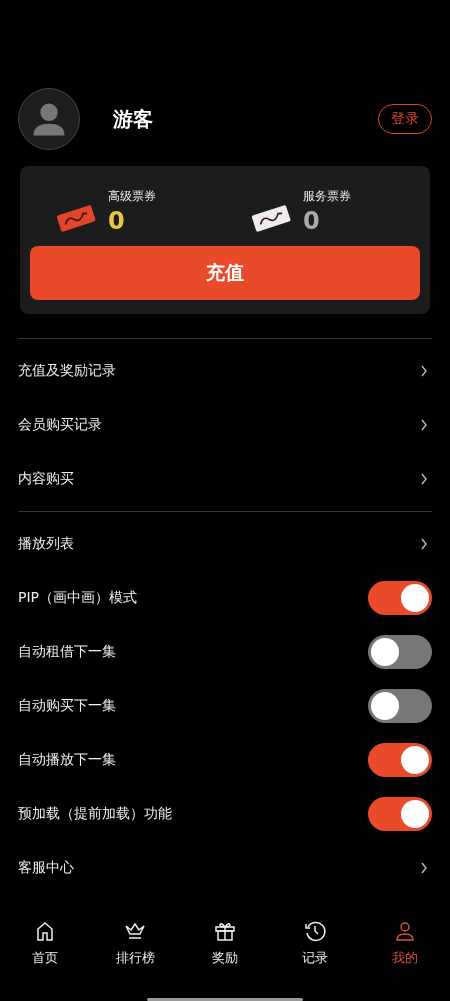 This screenshot has height=1001, width=450. What do you see at coordinates (46, 479) in the screenshot?
I see `menu-item: 内容购买` at bounding box center [46, 479].